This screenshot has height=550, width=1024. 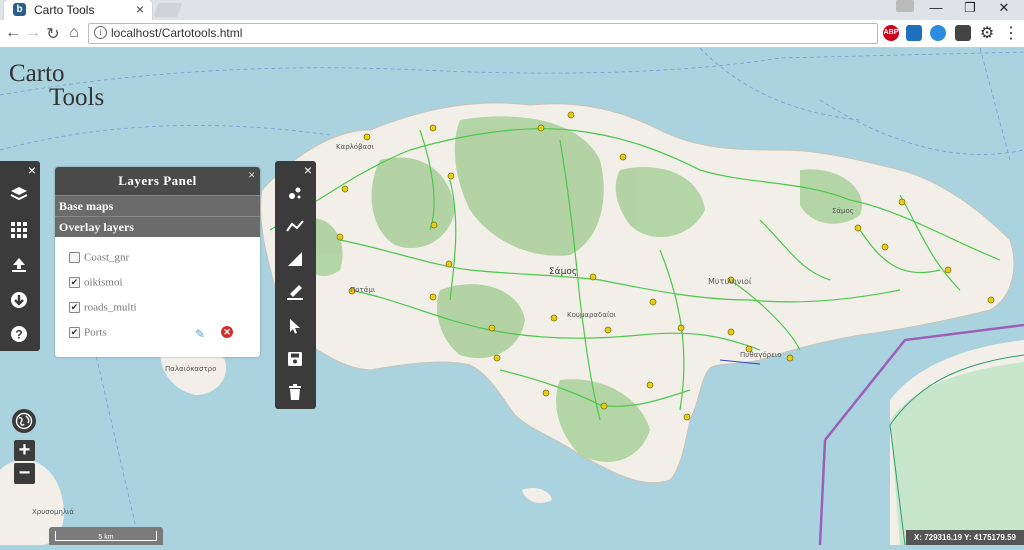 What do you see at coordinates (53, 512) in the screenshot?
I see `place-label: Χρυσομηλιά` at bounding box center [53, 512].